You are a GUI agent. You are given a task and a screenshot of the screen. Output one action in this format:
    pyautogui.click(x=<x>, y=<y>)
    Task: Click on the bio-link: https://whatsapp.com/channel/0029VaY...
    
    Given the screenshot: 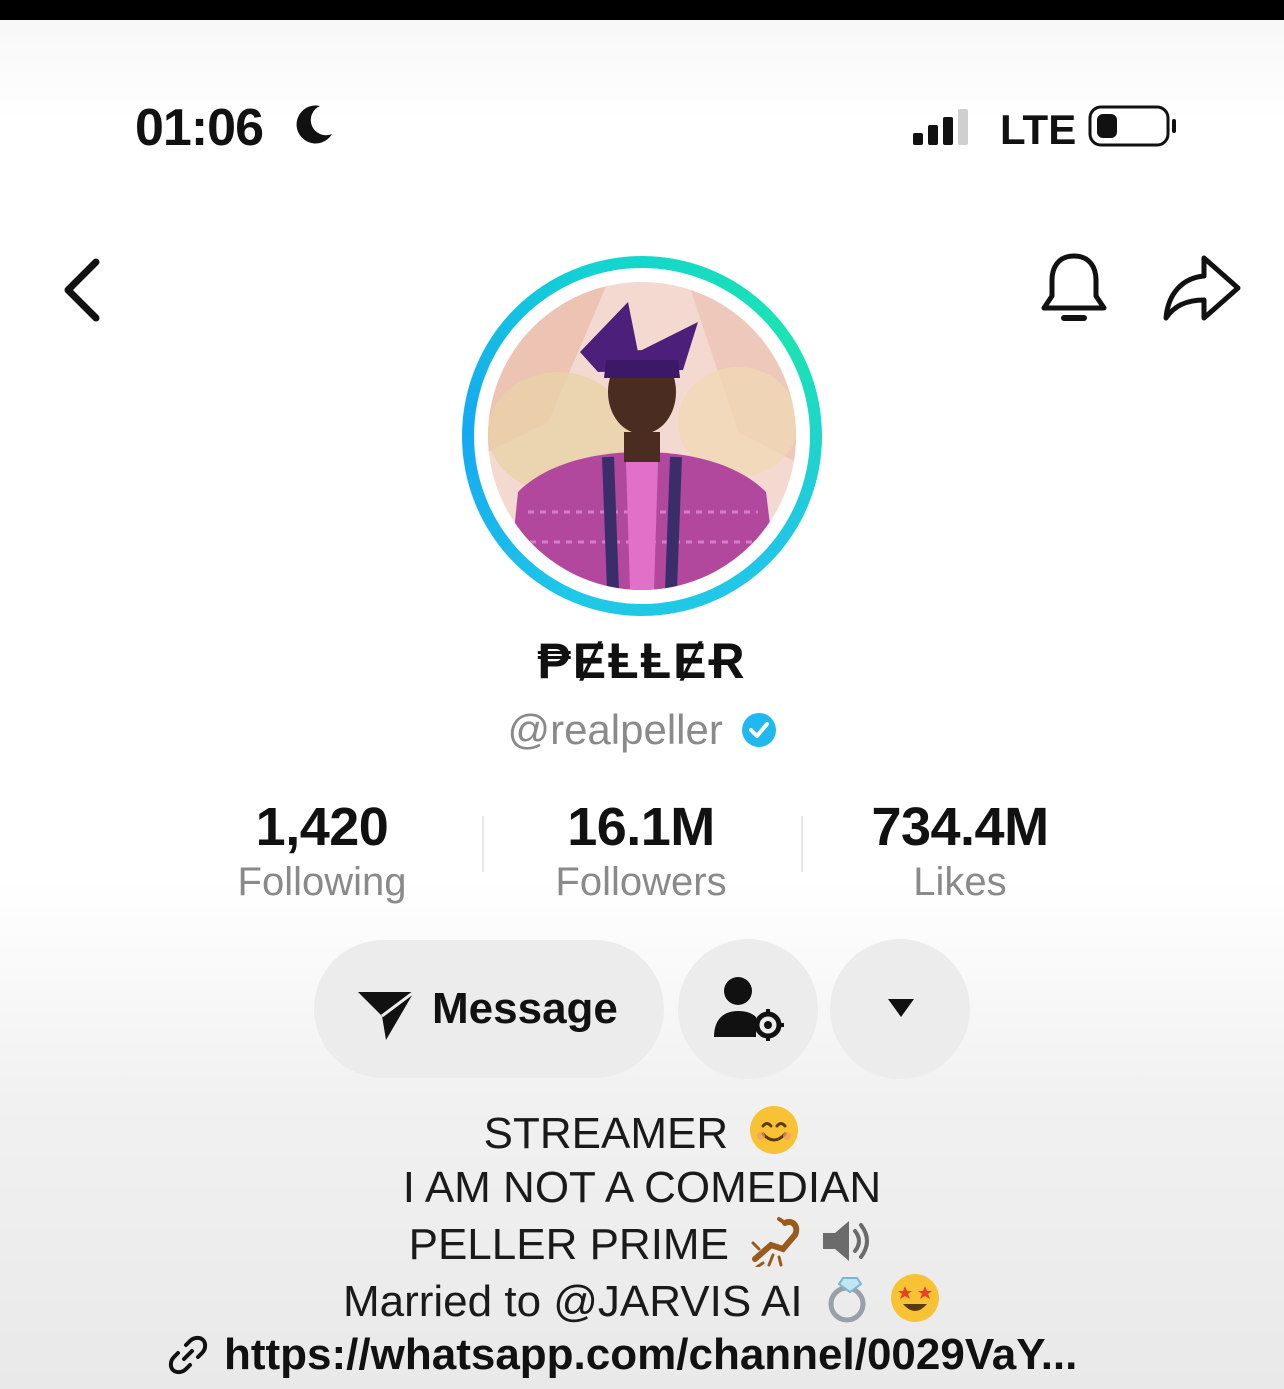 What is the action you would take?
    pyautogui.click(x=621, y=1355)
    